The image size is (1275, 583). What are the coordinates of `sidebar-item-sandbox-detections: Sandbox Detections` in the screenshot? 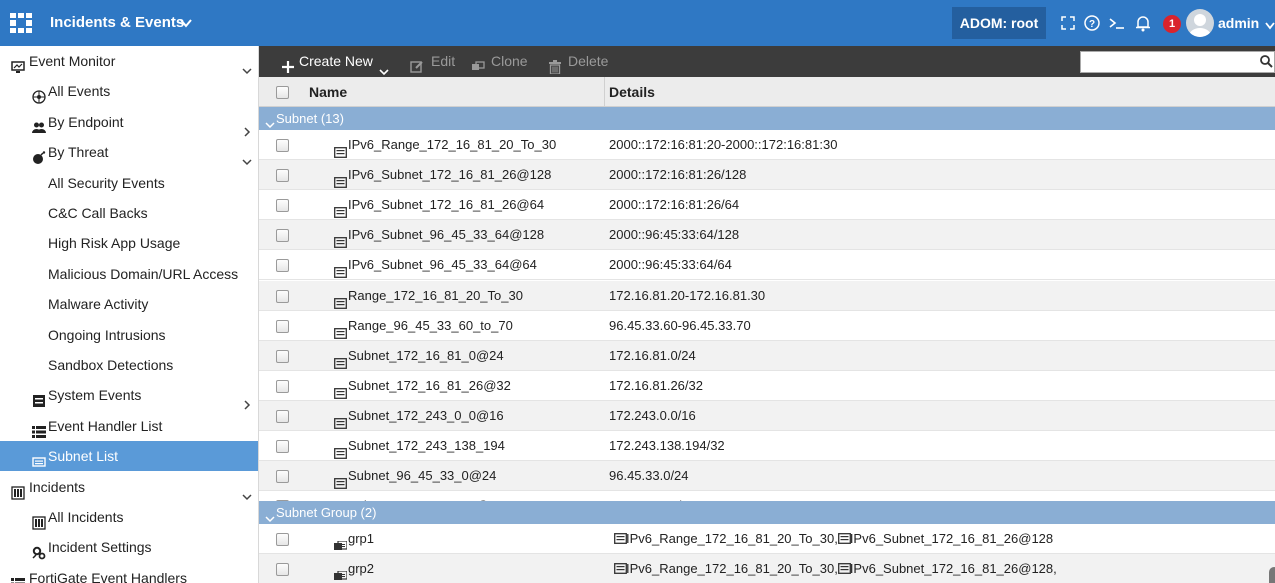 It's located at (129, 365).